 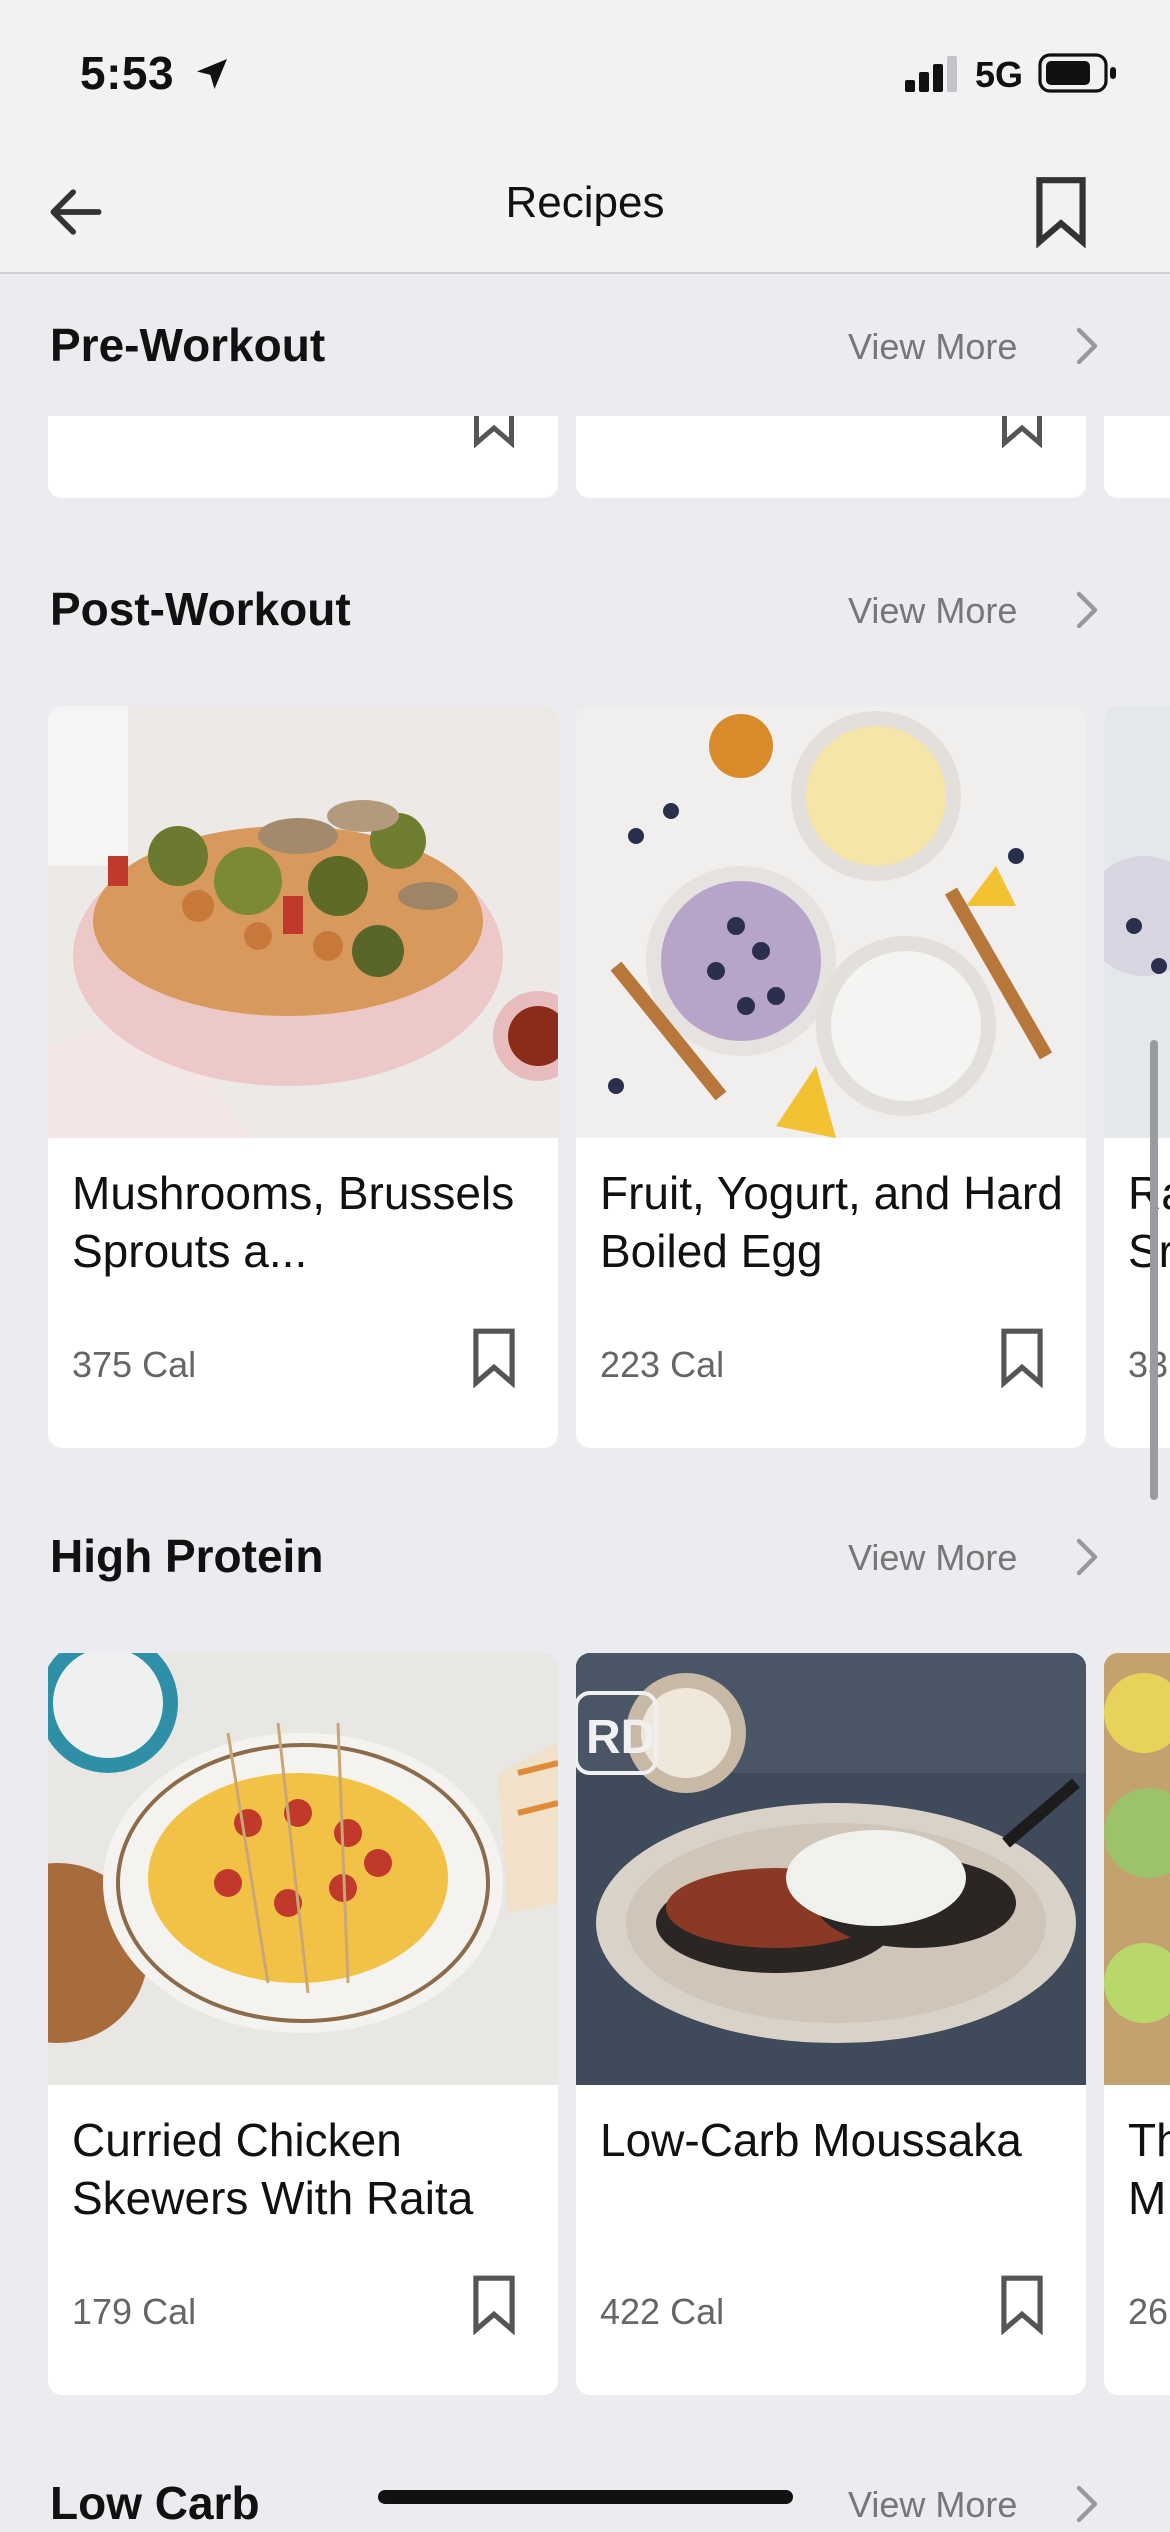 I want to click on section-title: Post-Workout, so click(x=200, y=609).